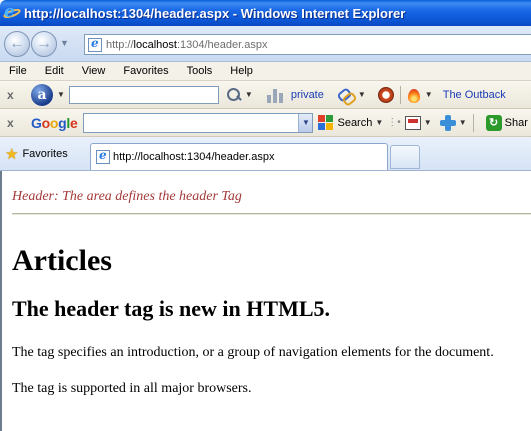  I want to click on ask-logo-letter: a, so click(42, 94).